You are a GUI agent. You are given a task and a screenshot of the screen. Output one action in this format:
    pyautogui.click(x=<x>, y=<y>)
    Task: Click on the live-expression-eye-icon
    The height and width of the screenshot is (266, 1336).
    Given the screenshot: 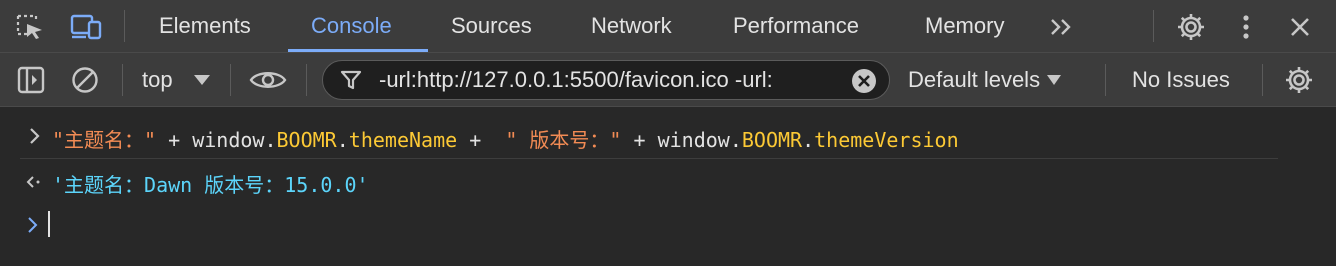 What is the action you would take?
    pyautogui.click(x=268, y=80)
    